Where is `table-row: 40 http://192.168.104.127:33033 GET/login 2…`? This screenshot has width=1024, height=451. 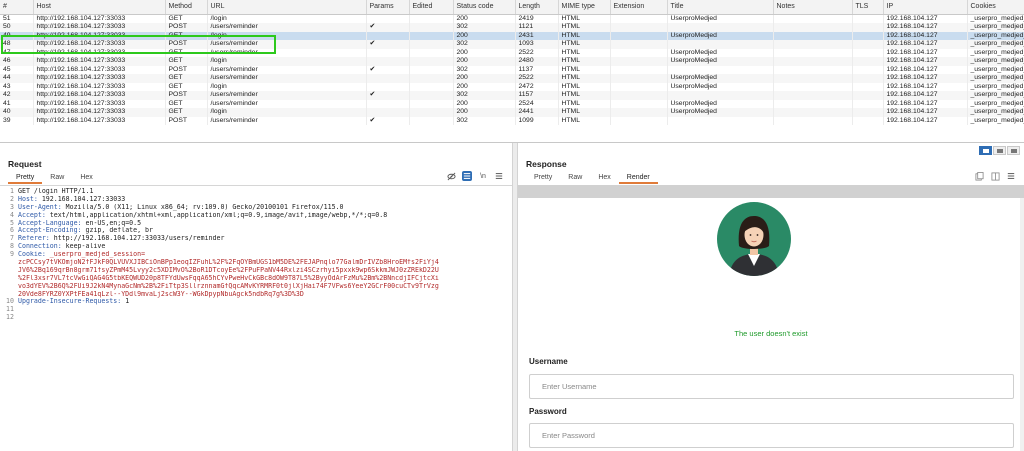
table-row: 40 http://192.168.104.127:33033 GET/login 2… is located at coordinates (512, 112).